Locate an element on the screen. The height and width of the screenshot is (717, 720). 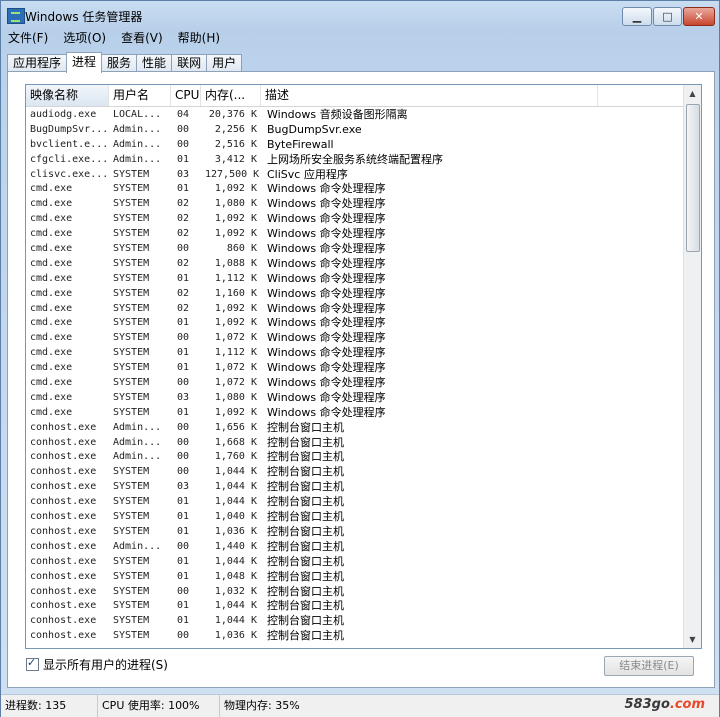
table-row: cmd.exe SYSTEM 02 1,080 K Windows 命令处理程序 is located at coordinates (354, 204).